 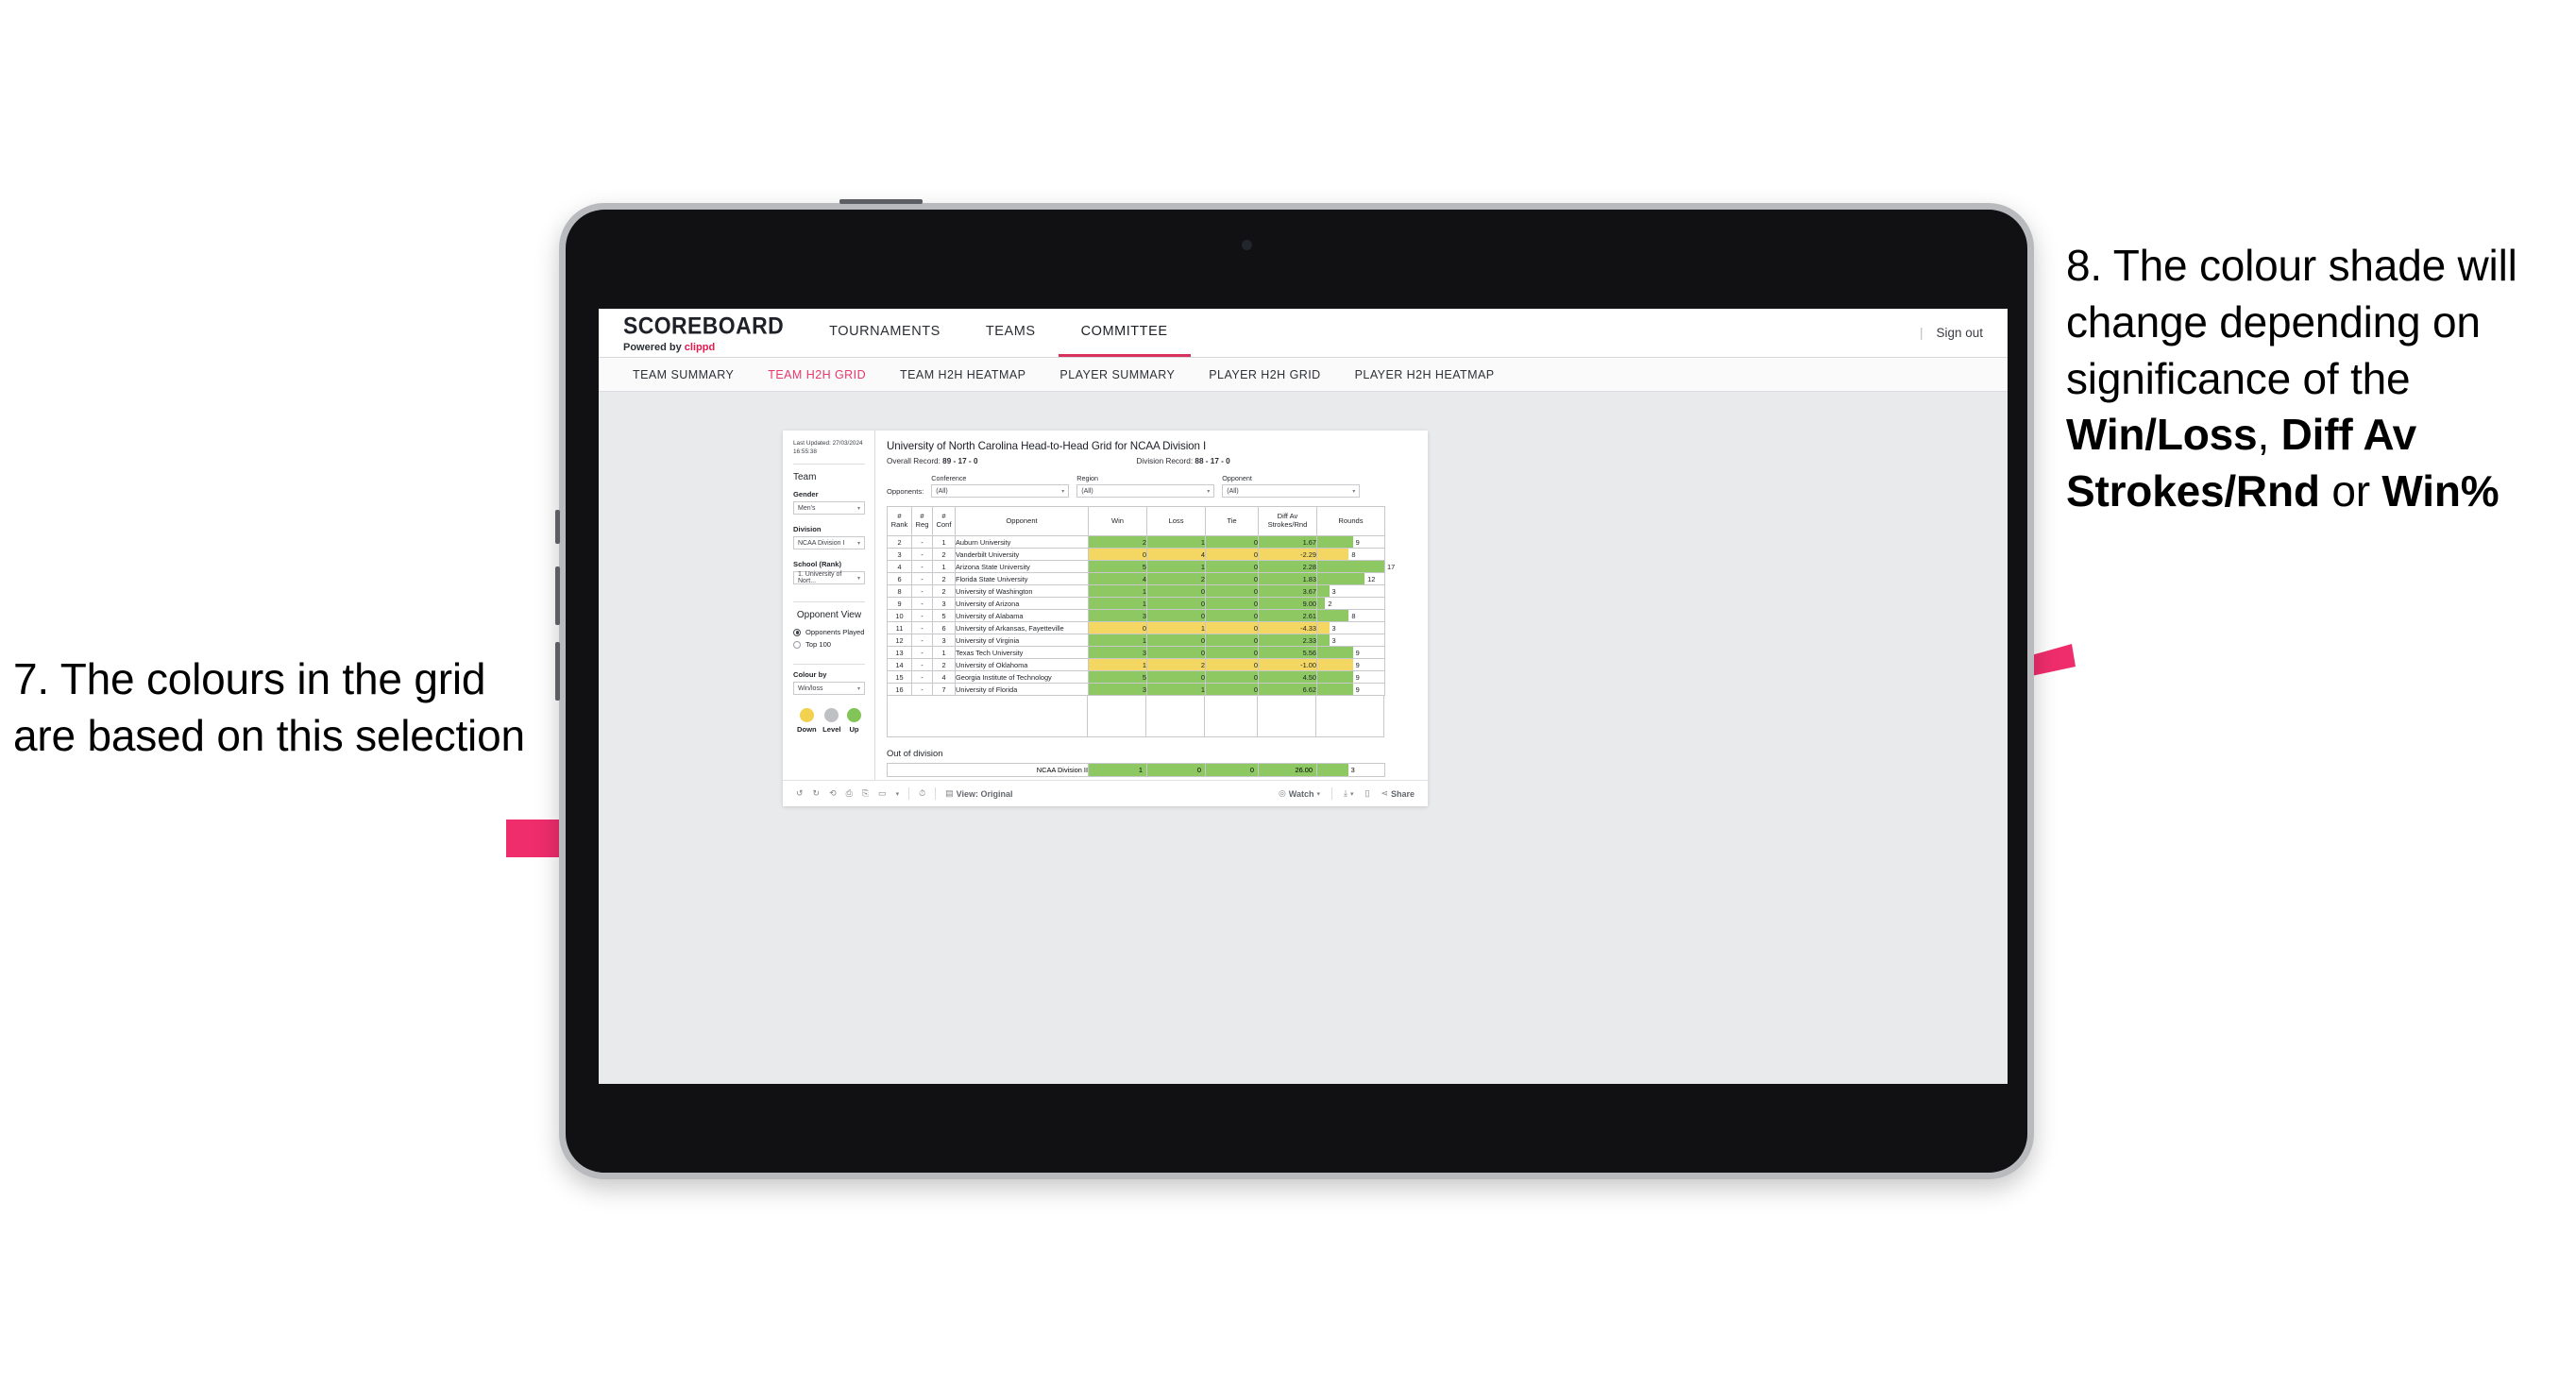 What do you see at coordinates (1287, 615) in the screenshot?
I see `cell-diff-av-strokes: 2.61` at bounding box center [1287, 615].